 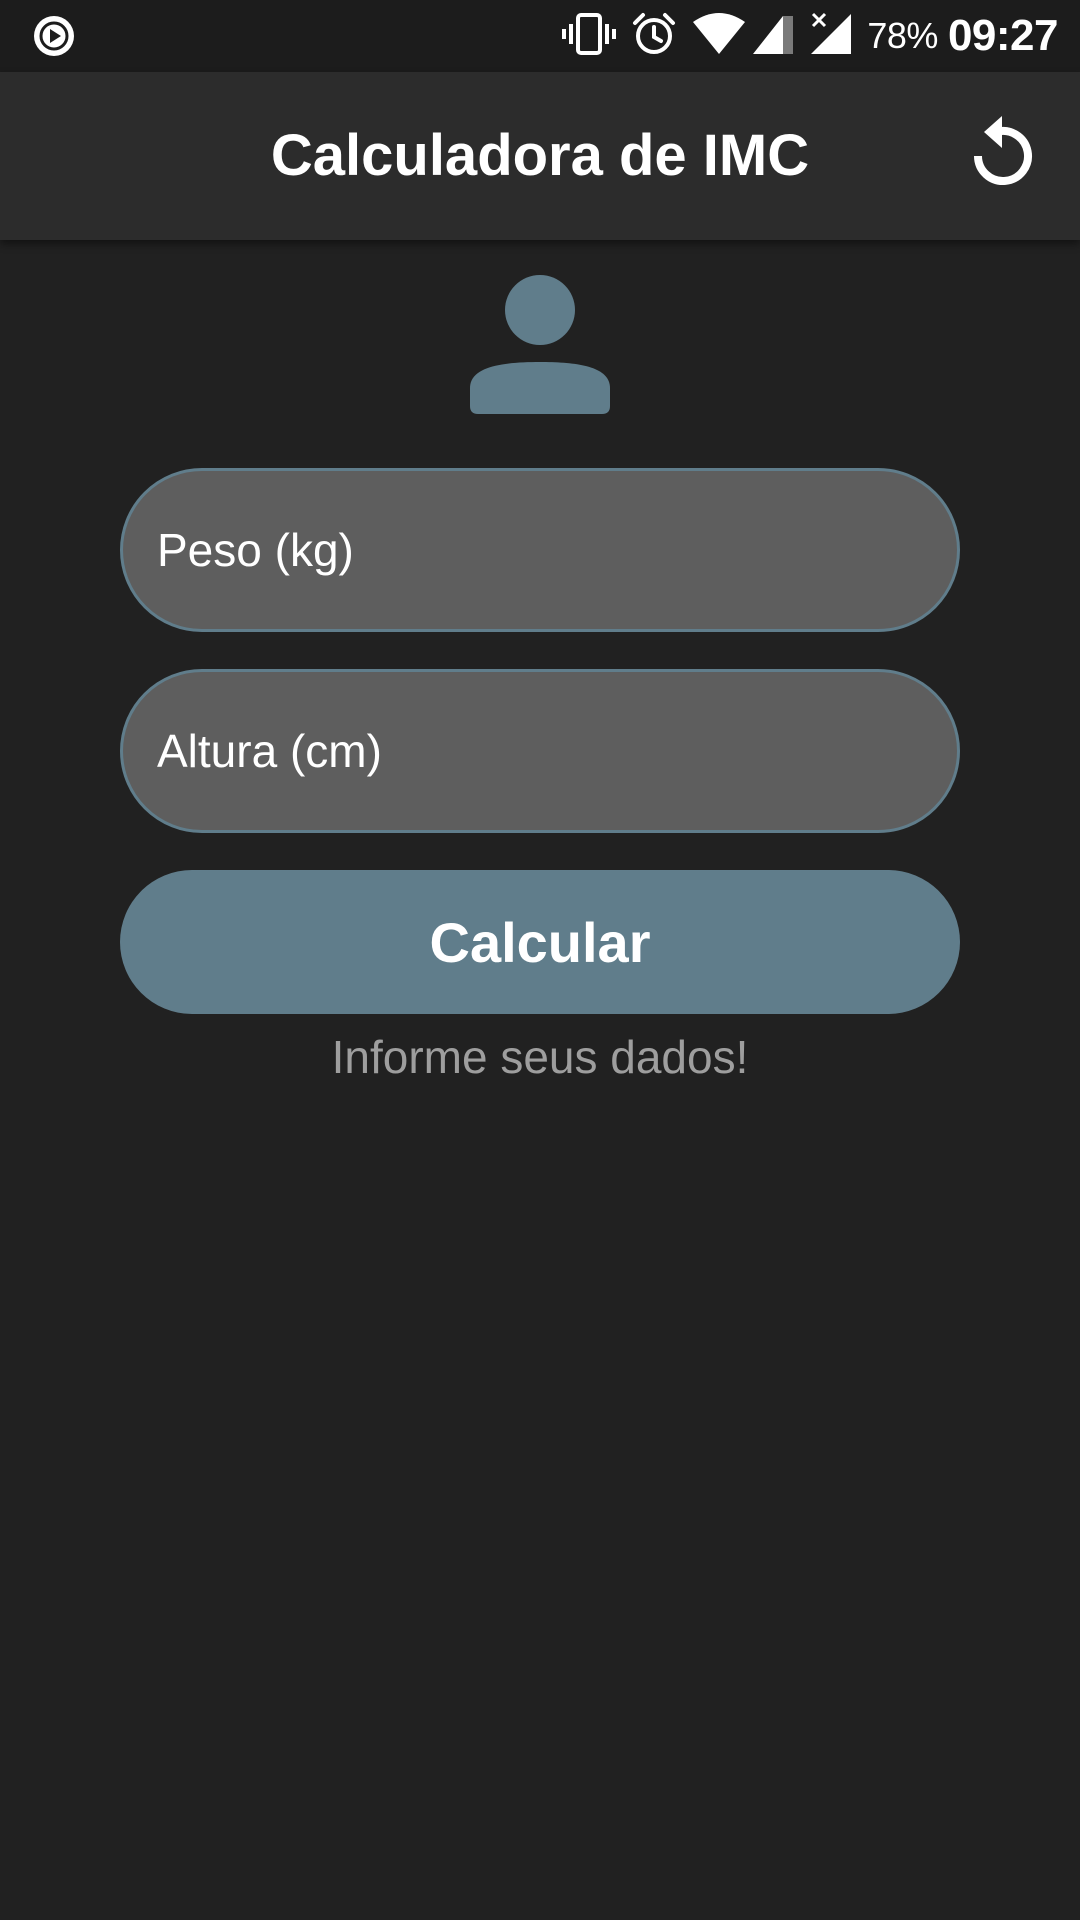 I want to click on height-input, so click(x=540, y=751).